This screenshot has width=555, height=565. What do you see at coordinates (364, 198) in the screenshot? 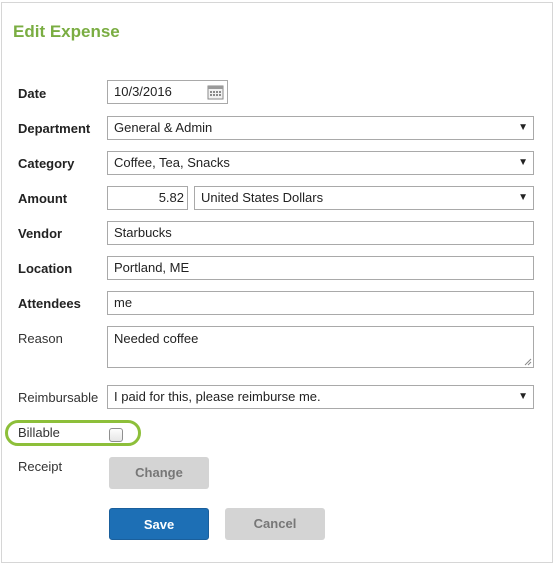
I see `currency-select: United States Dollars ▼` at bounding box center [364, 198].